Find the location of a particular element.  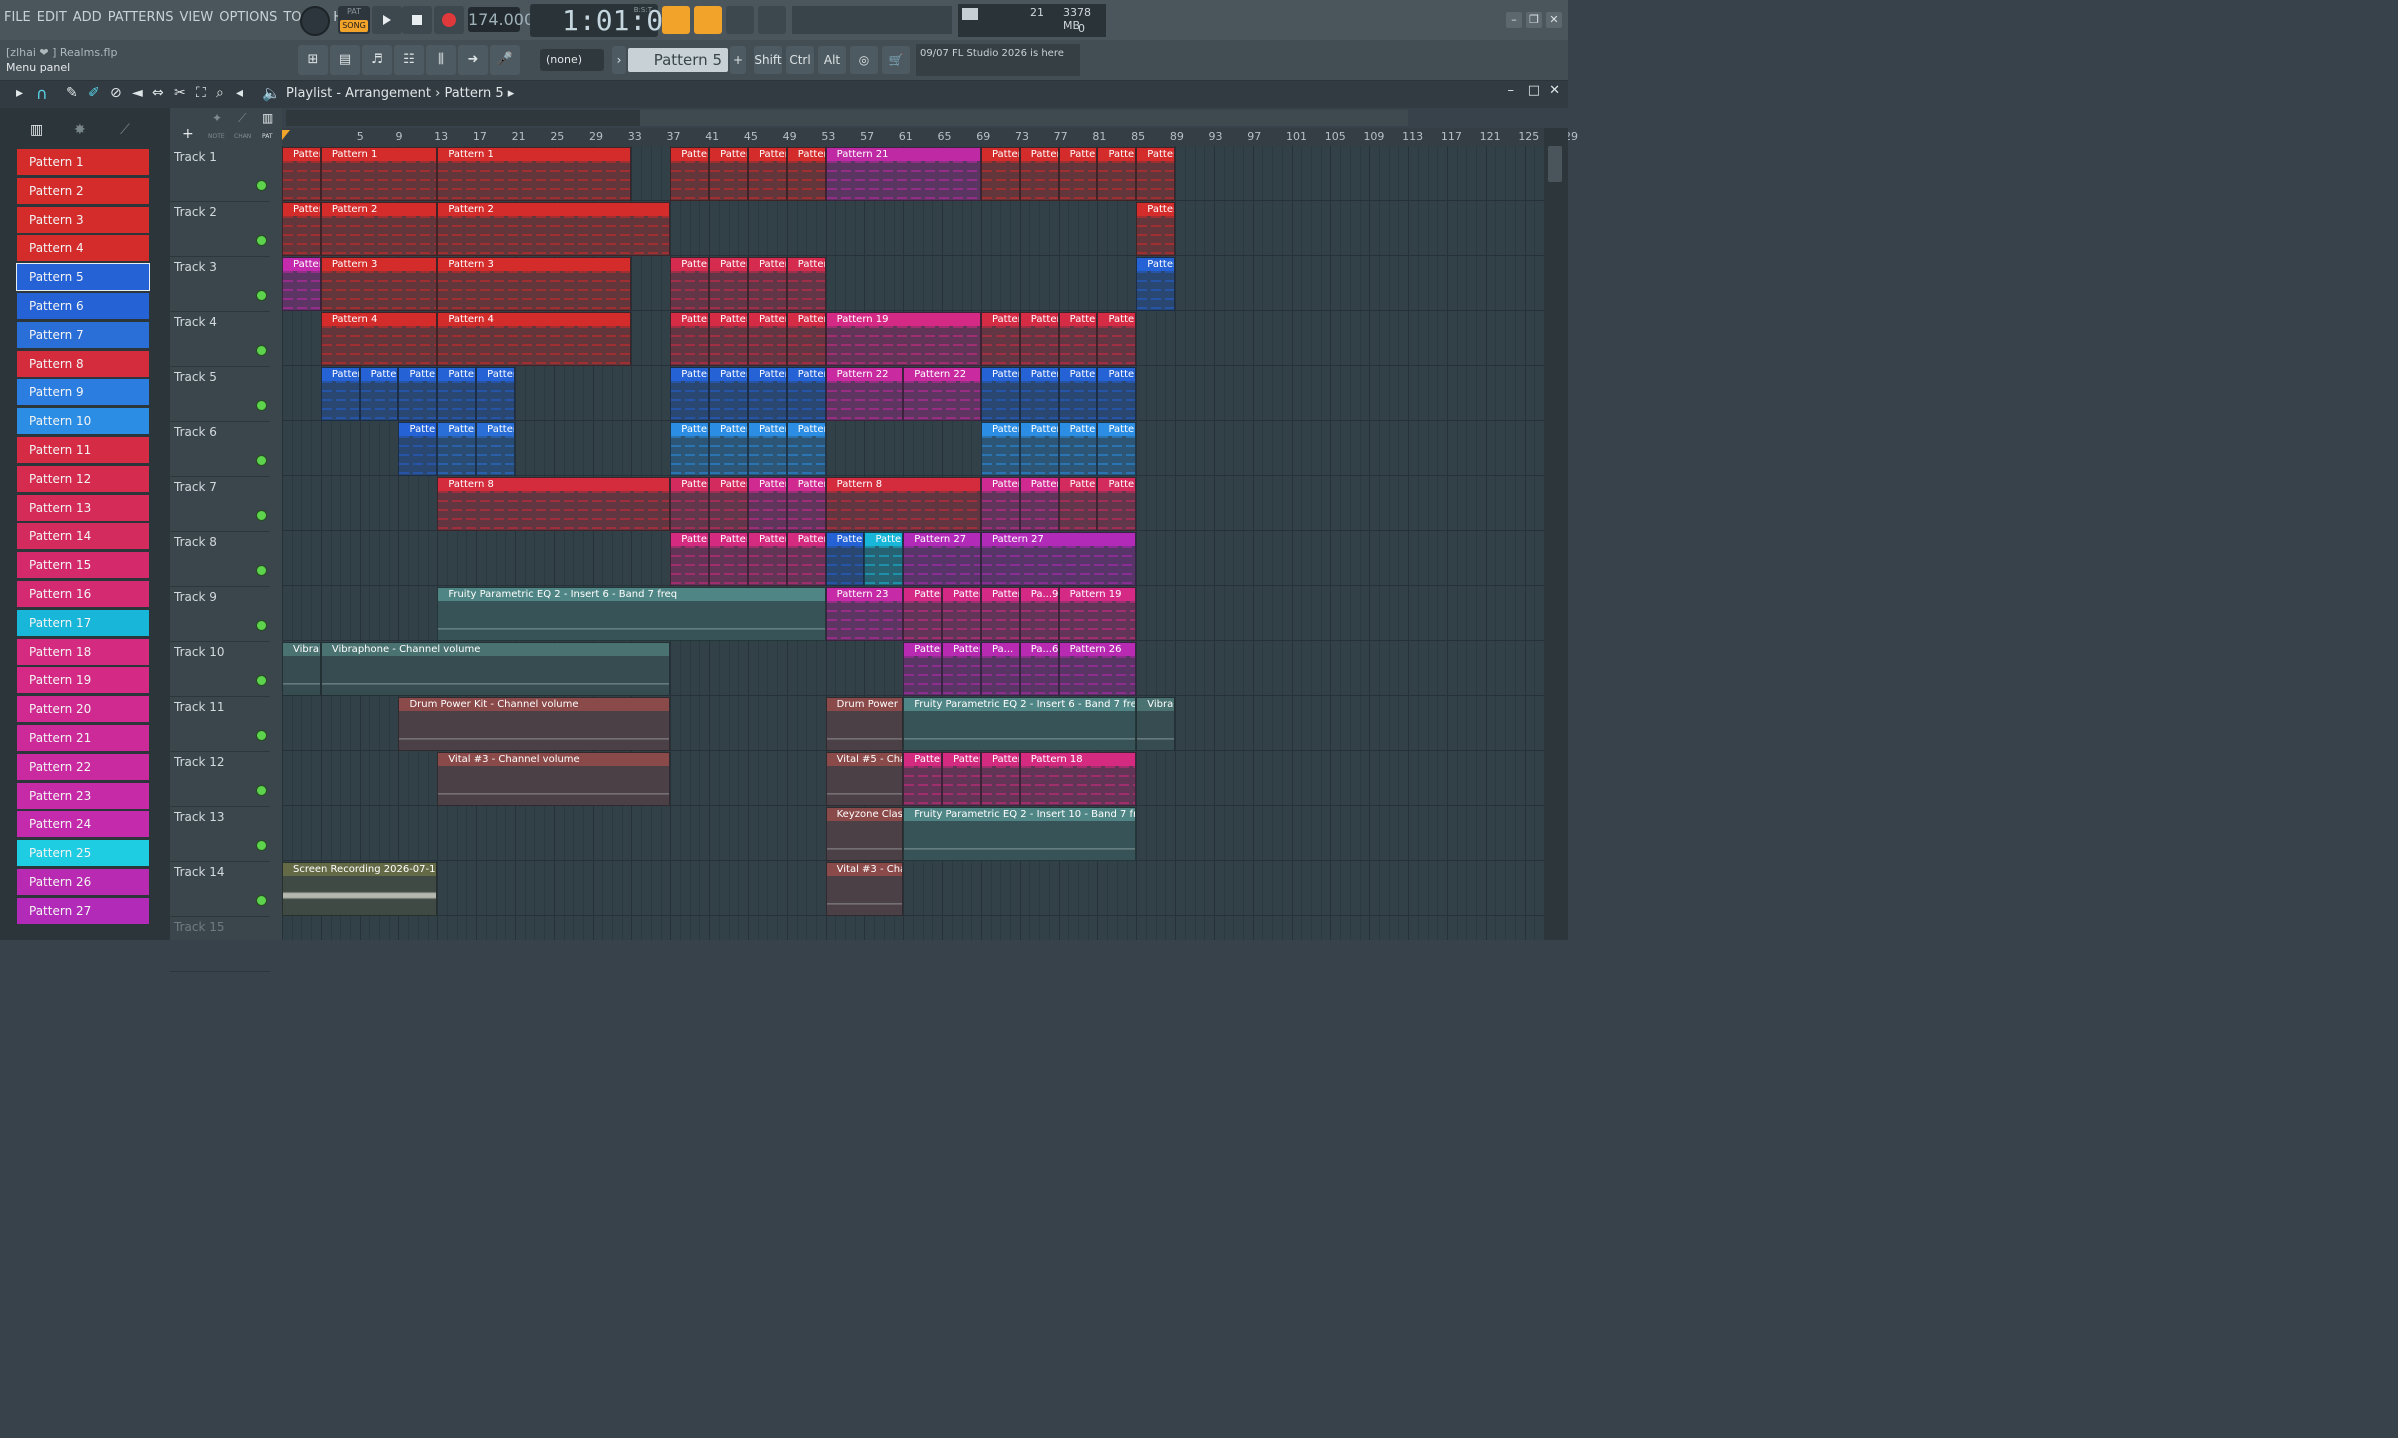

pattern-item: Pattern 14 is located at coordinates (83, 536).